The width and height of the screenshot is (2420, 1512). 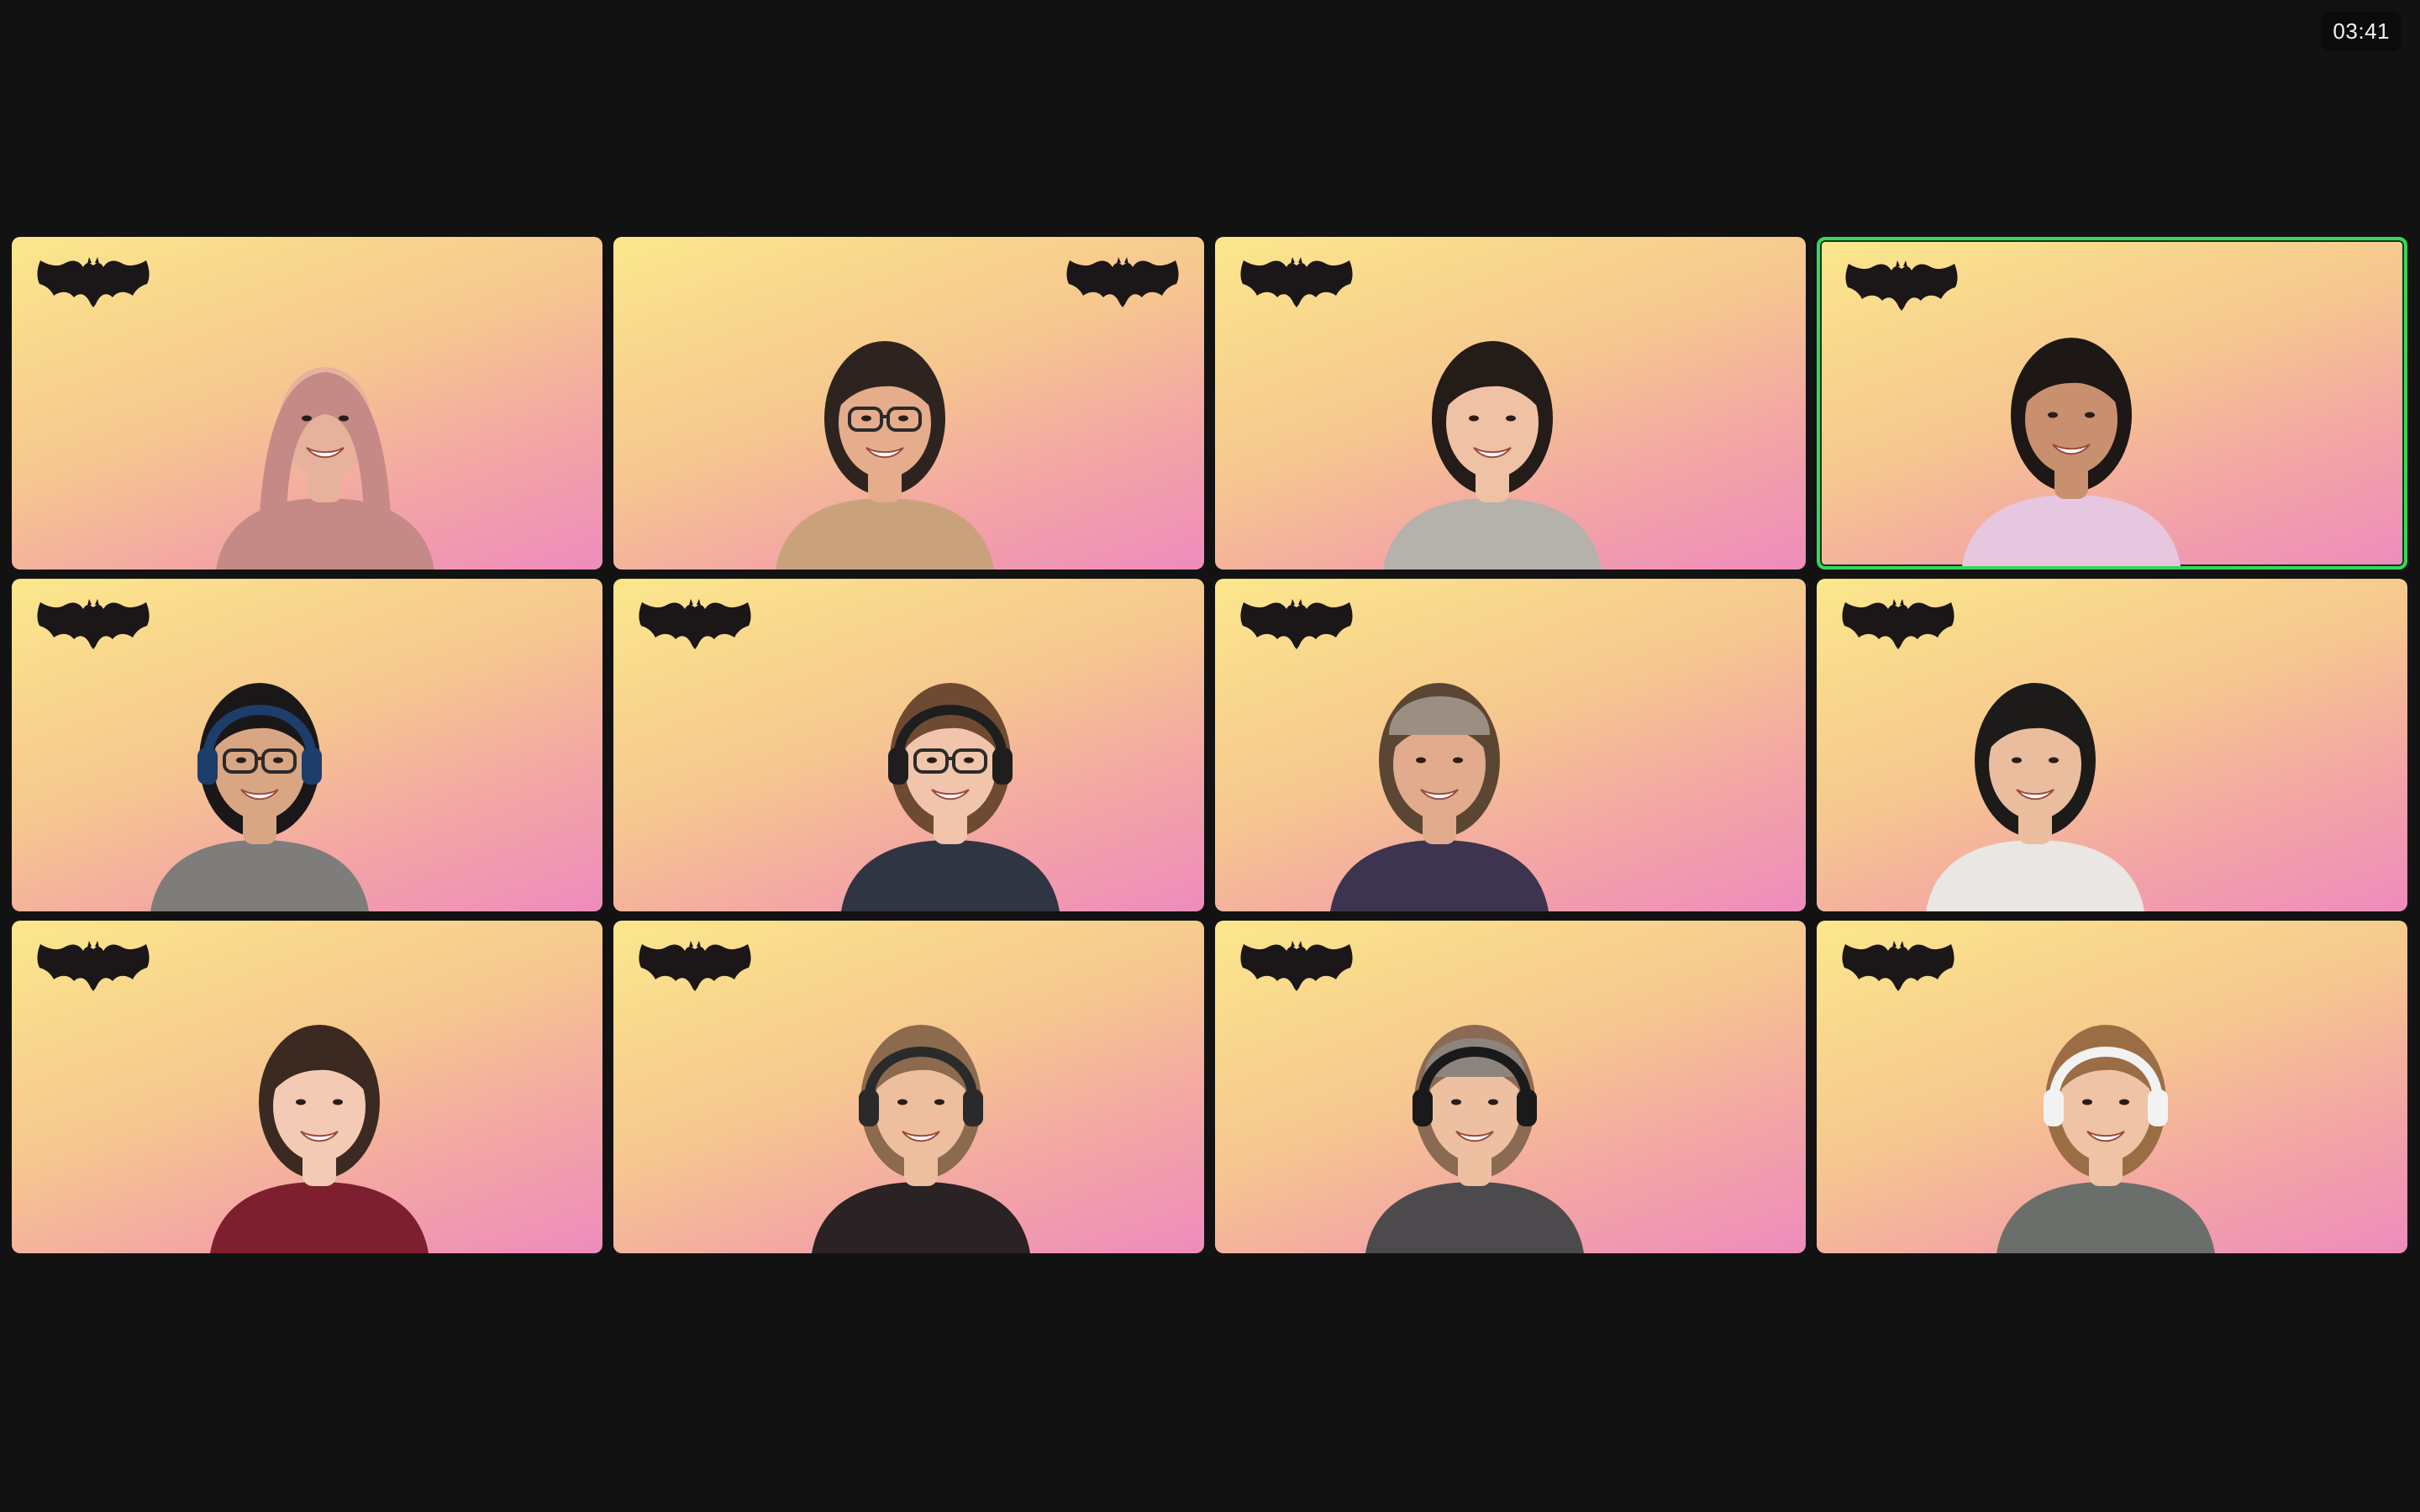 I want to click on active-speaker-tile, so click(x=2112, y=403).